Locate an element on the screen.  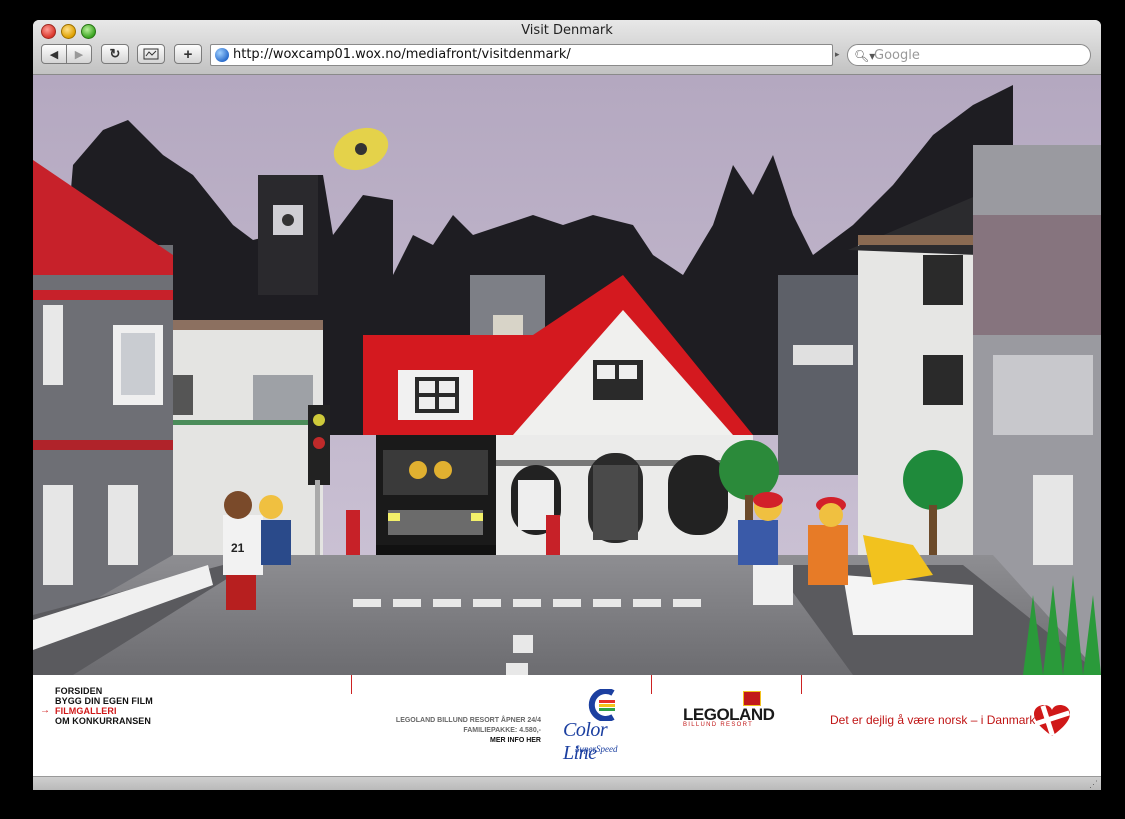
colorline-logo: Color Line SuperSpeed is located at coordinates (603, 726).